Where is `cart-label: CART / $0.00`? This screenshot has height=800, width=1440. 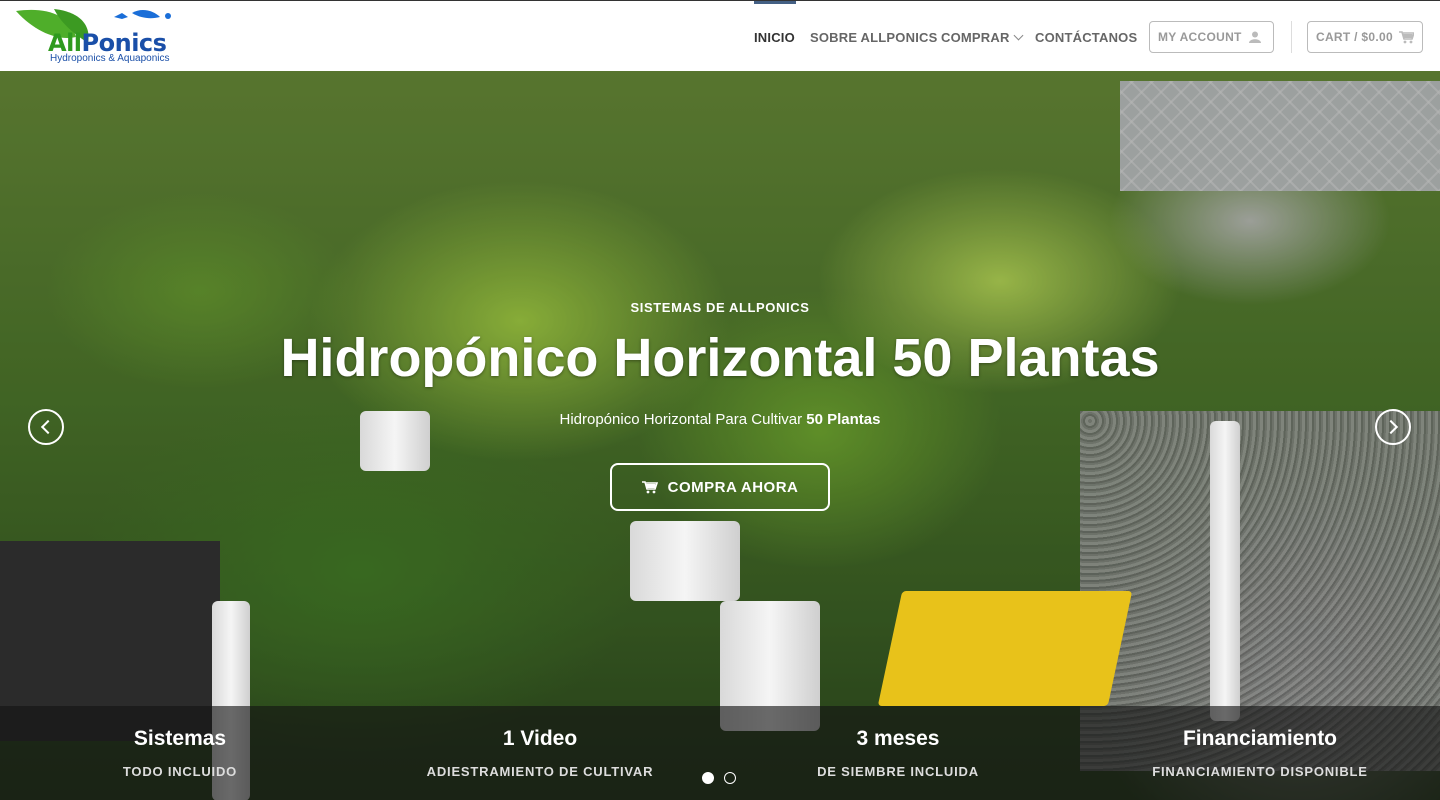 cart-label: CART / $0.00 is located at coordinates (1354, 37).